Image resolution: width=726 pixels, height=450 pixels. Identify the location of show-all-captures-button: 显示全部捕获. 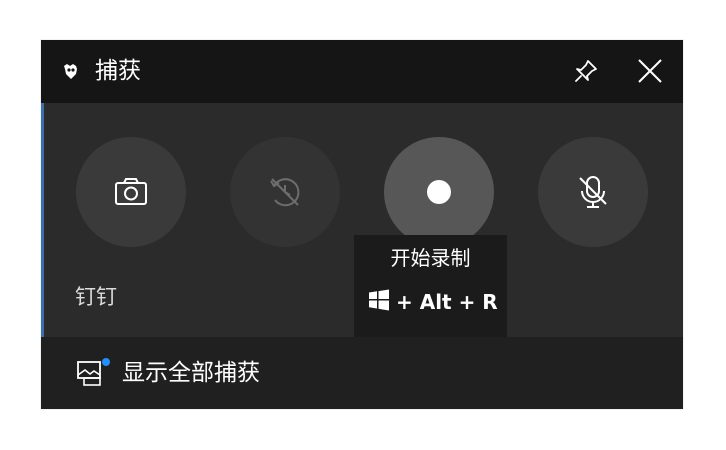
(362, 373).